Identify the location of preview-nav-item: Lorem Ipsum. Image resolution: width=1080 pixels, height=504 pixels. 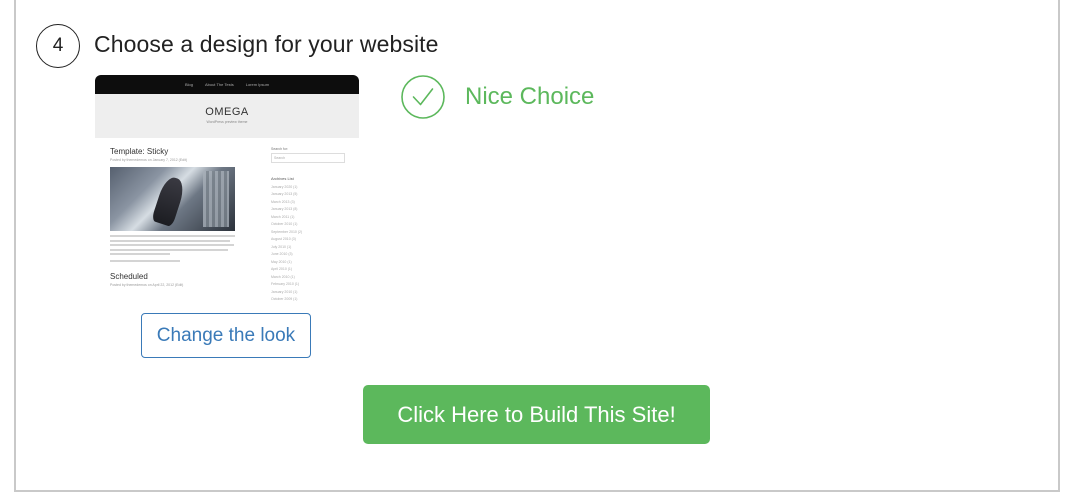
(257, 84).